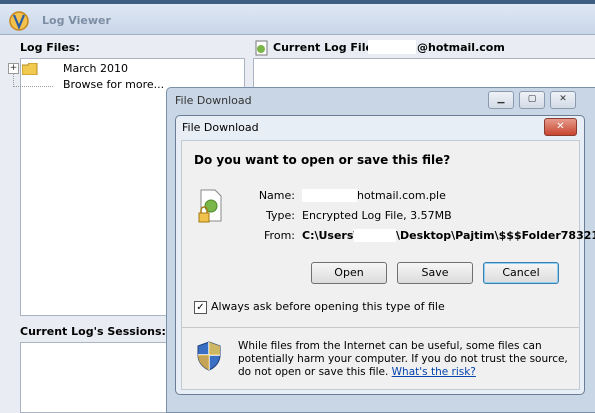 The width and height of the screenshot is (595, 413). What do you see at coordinates (50, 47) in the screenshot?
I see `log-files-label: Log Files:` at bounding box center [50, 47].